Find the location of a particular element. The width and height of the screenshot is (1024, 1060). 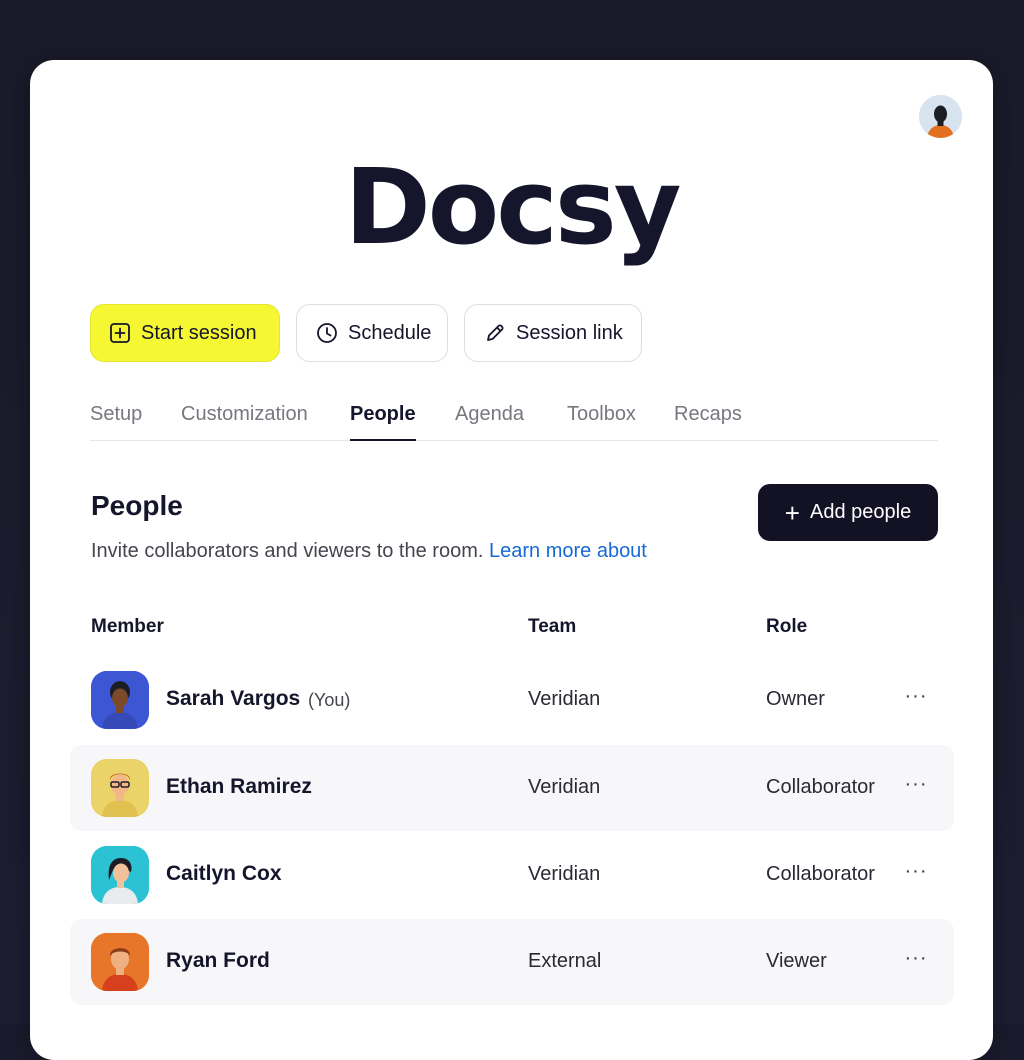

clock-icon is located at coordinates (327, 333).